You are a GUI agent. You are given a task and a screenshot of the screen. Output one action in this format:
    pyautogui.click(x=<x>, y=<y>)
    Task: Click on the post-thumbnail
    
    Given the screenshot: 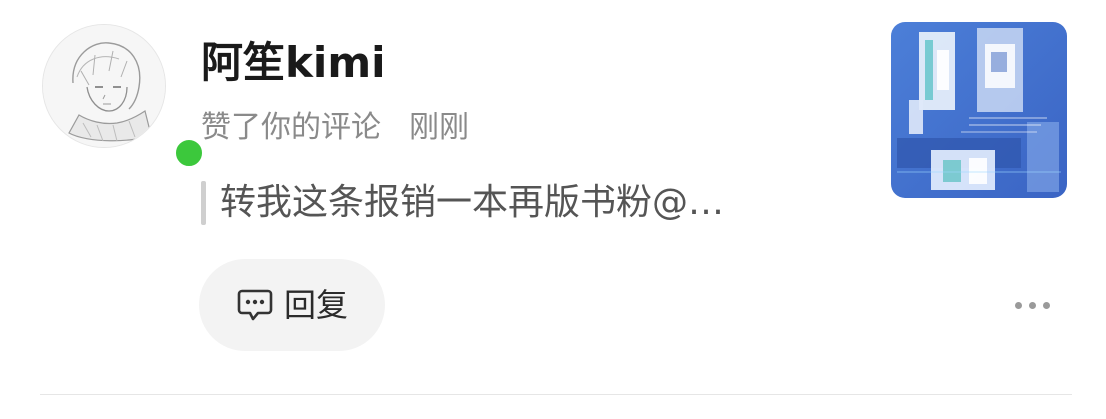 What is the action you would take?
    pyautogui.click(x=979, y=110)
    